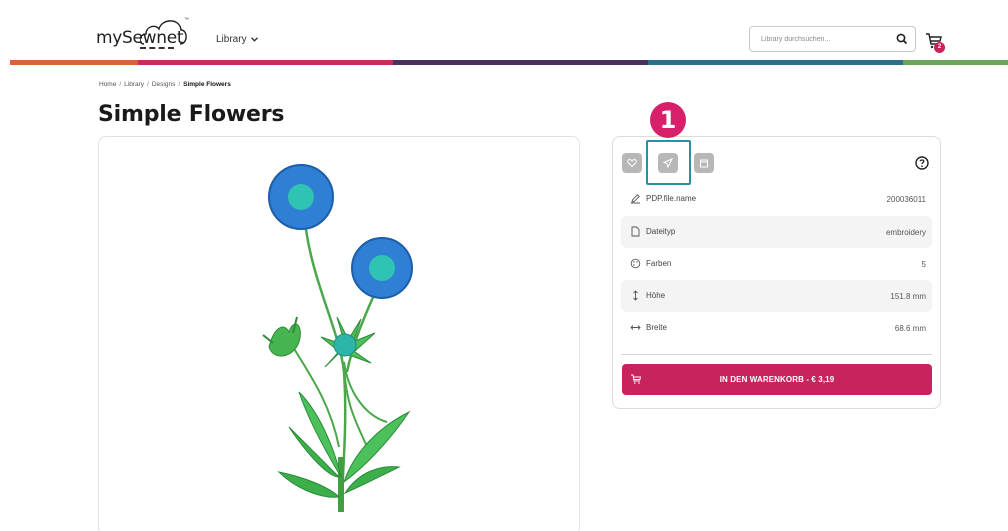 The image size is (1008, 531). What do you see at coordinates (906, 199) in the screenshot?
I see `info-value-filename: 200036011` at bounding box center [906, 199].